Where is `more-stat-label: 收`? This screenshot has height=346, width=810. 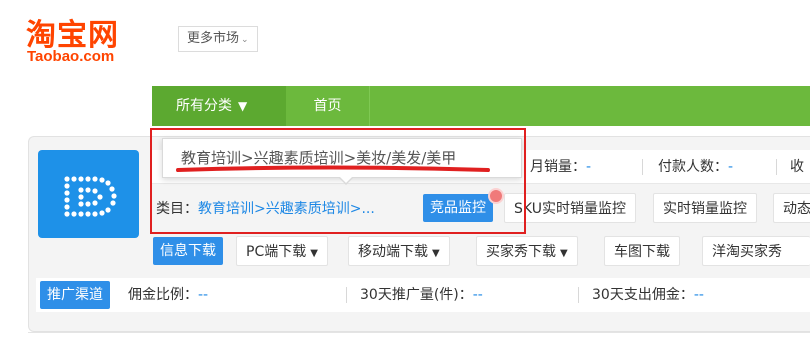 more-stat-label: 收 is located at coordinates (797, 167).